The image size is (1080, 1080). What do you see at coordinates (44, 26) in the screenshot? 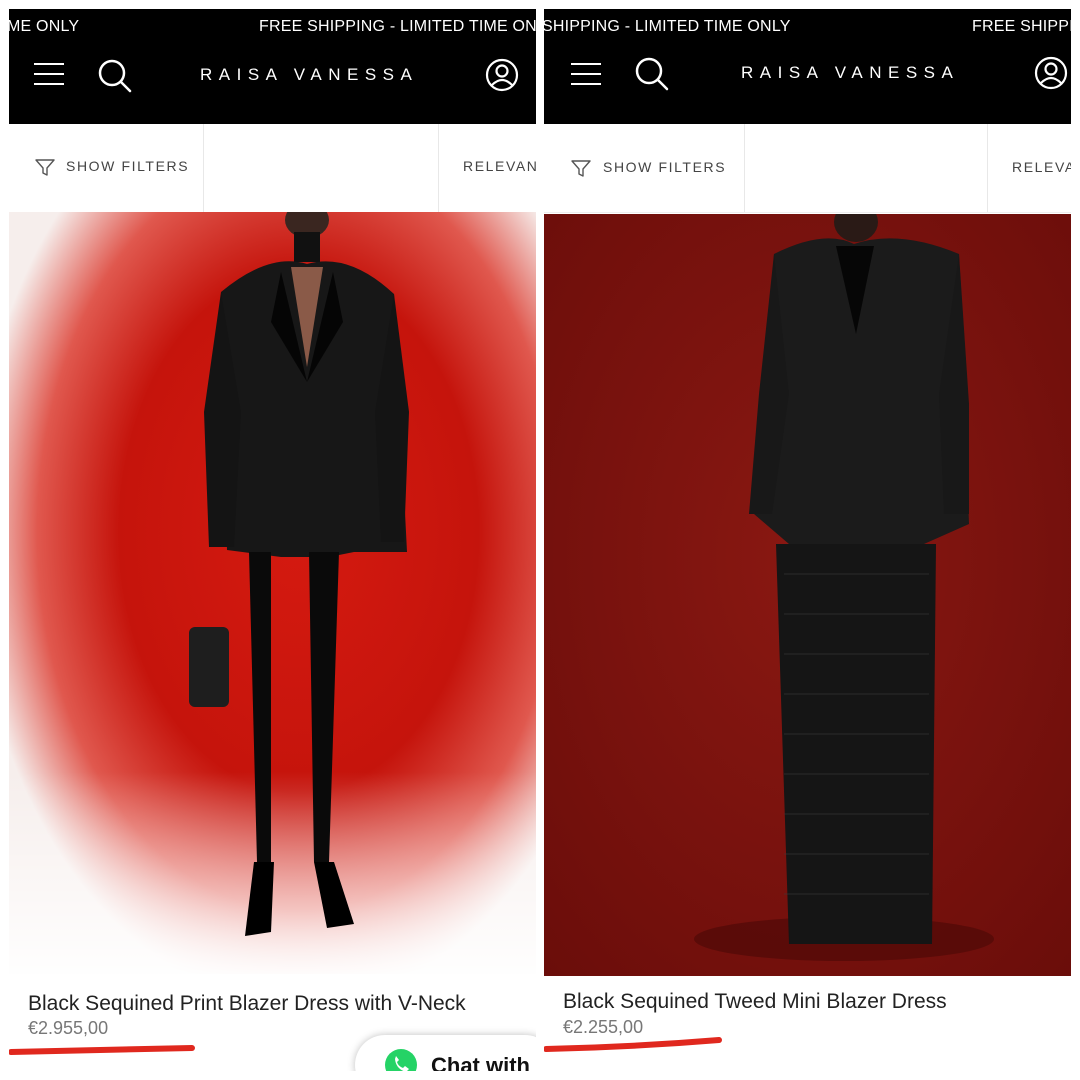
I see `promo-ticker-text: ME ONLY` at bounding box center [44, 26].